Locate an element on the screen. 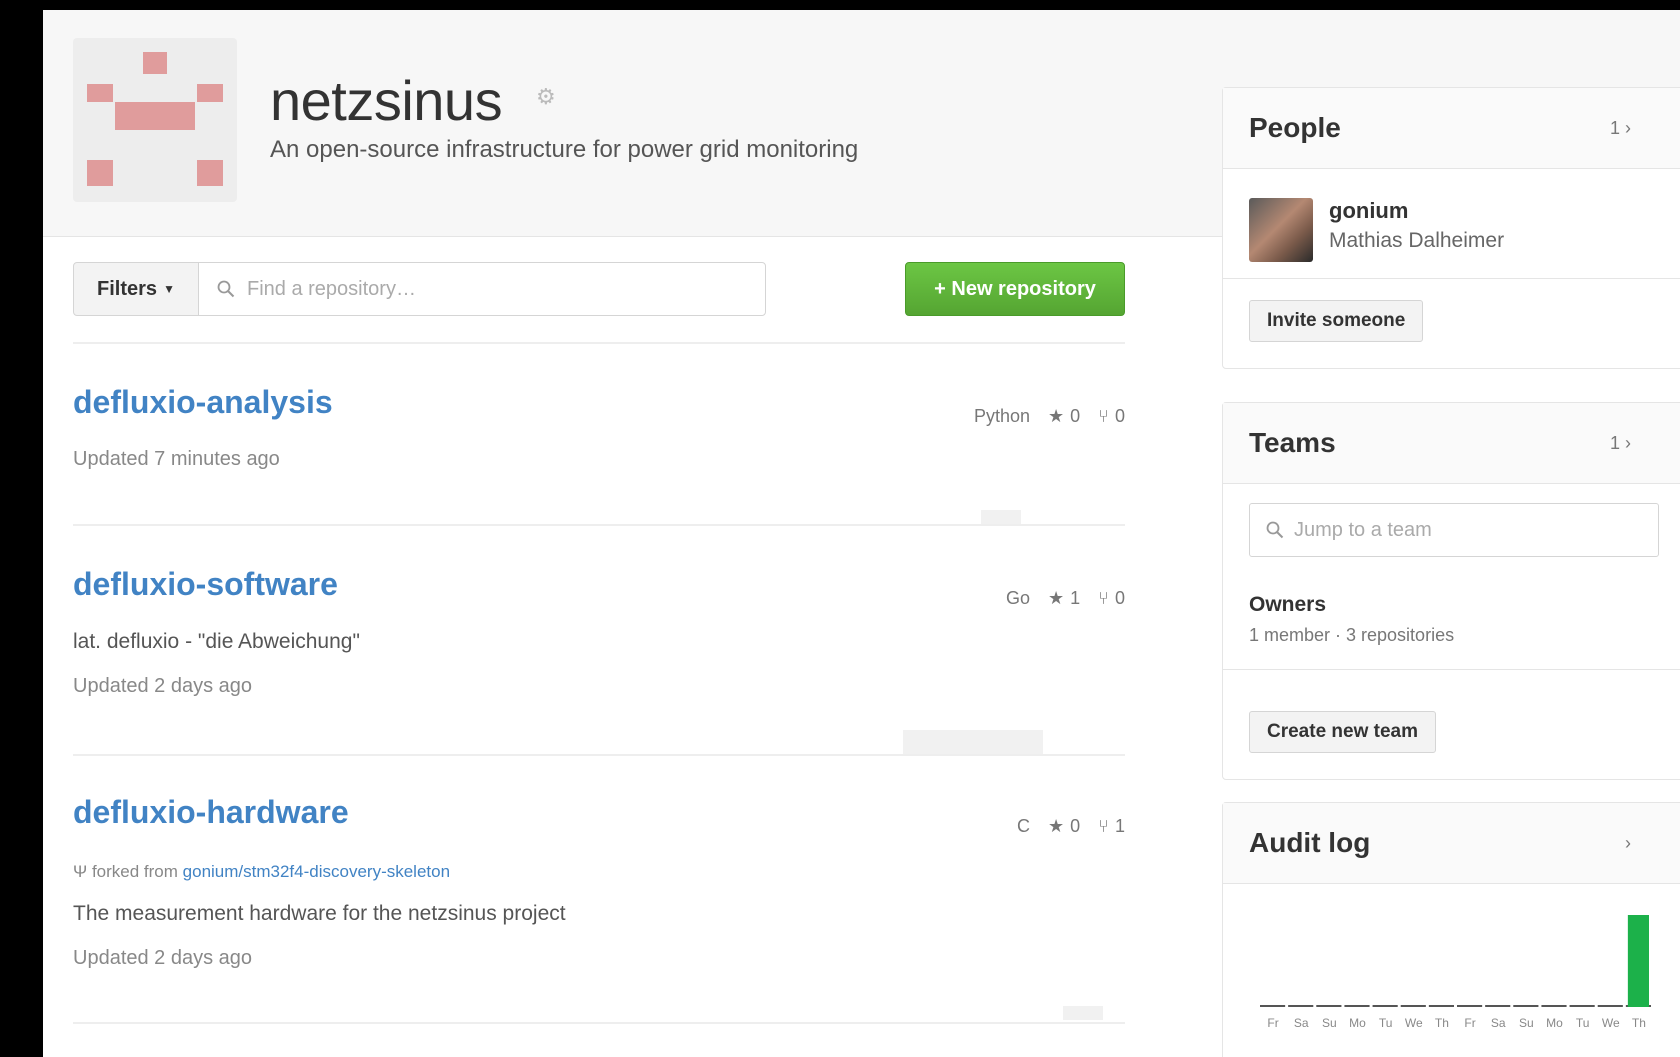 The image size is (1680, 1057). gear-icon: ⚙ is located at coordinates (546, 97).